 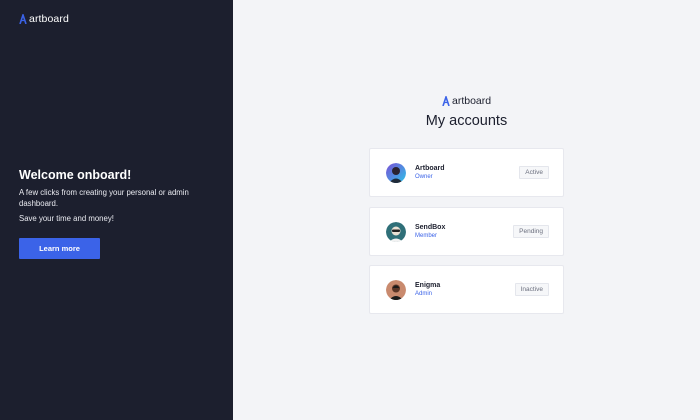 What do you see at coordinates (424, 294) in the screenshot?
I see `account-role: Admin` at bounding box center [424, 294].